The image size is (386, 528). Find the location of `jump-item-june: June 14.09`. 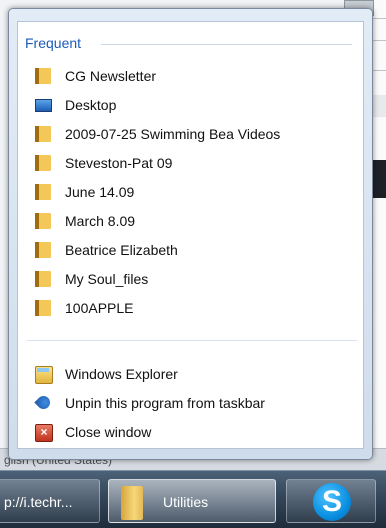

jump-item-june: June 14.09 is located at coordinates (192, 192).